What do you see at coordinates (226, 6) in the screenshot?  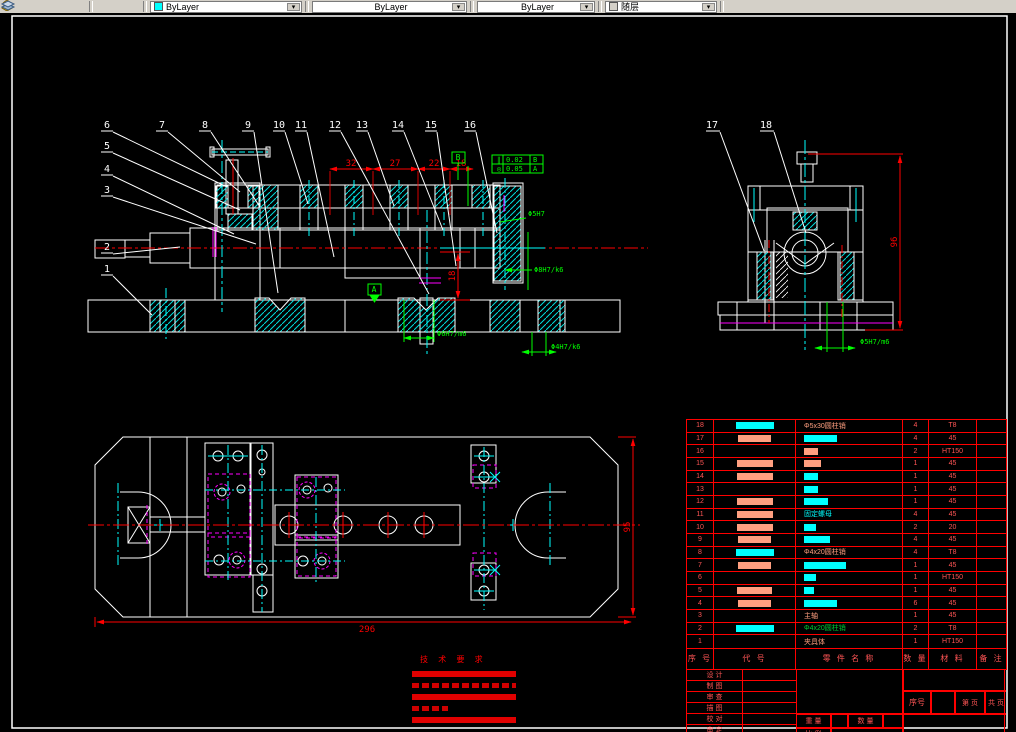 I see `layer-color-combo: ByLayer ▾` at bounding box center [226, 6].